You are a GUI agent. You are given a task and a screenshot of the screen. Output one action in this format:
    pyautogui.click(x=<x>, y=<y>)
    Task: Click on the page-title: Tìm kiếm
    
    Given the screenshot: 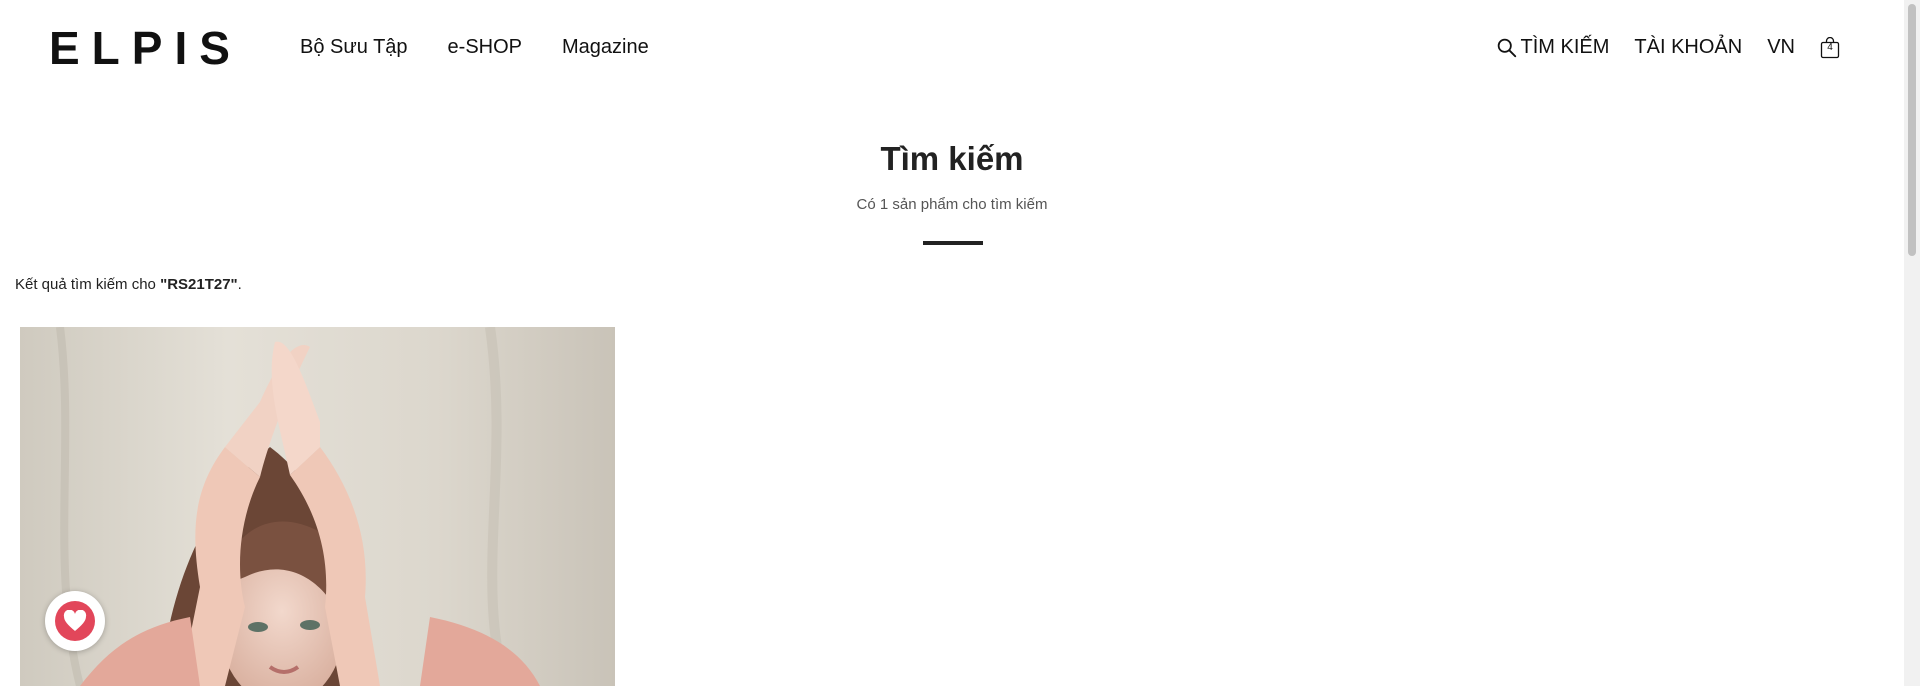 What is the action you would take?
    pyautogui.click(x=952, y=158)
    